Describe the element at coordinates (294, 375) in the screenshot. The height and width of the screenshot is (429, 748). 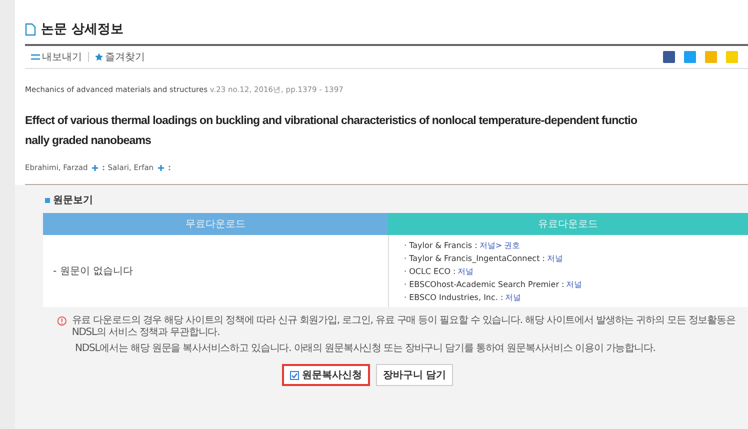
I see `checkbox-icon` at that location.